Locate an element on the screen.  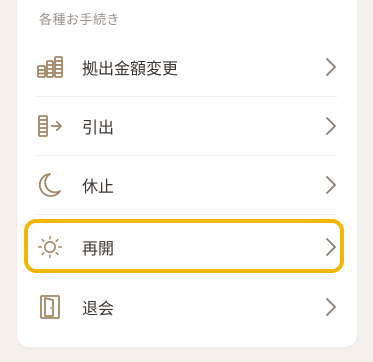
menu-item-change-contribution: 拠出金額変更 is located at coordinates (187, 67).